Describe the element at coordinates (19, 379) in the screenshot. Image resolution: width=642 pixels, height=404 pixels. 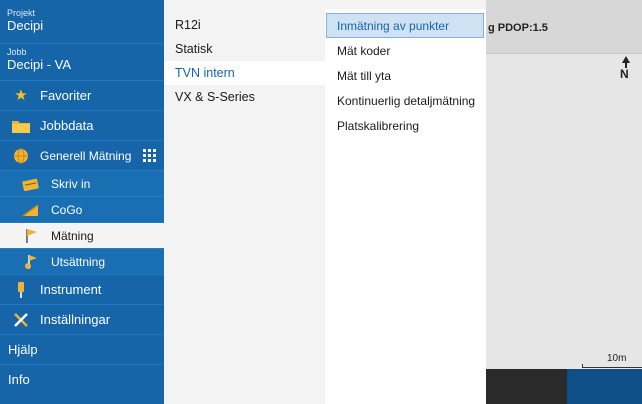
I see `sidebar-item-label: Info` at that location.